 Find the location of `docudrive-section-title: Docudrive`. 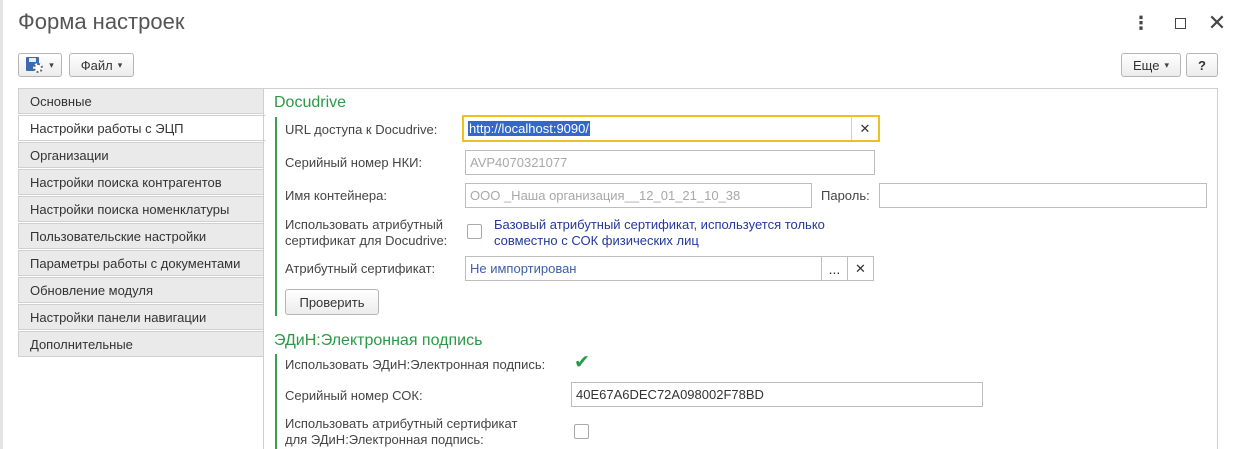

docudrive-section-title: Docudrive is located at coordinates (310, 102).